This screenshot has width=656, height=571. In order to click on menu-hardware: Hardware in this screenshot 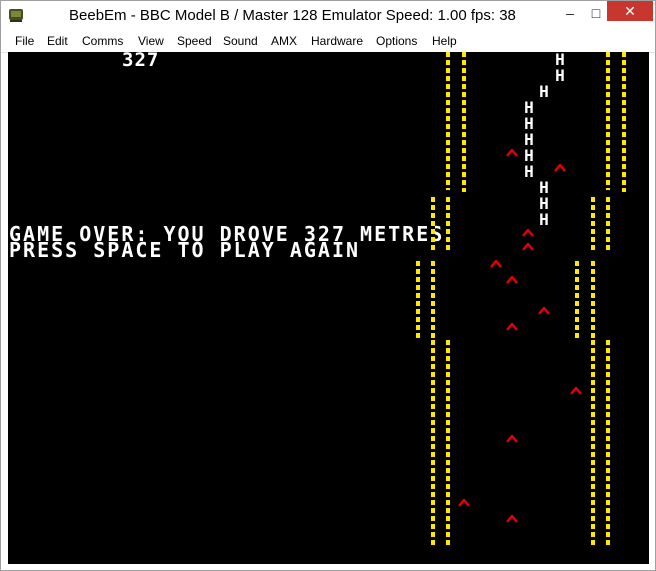, I will do `click(337, 41)`.